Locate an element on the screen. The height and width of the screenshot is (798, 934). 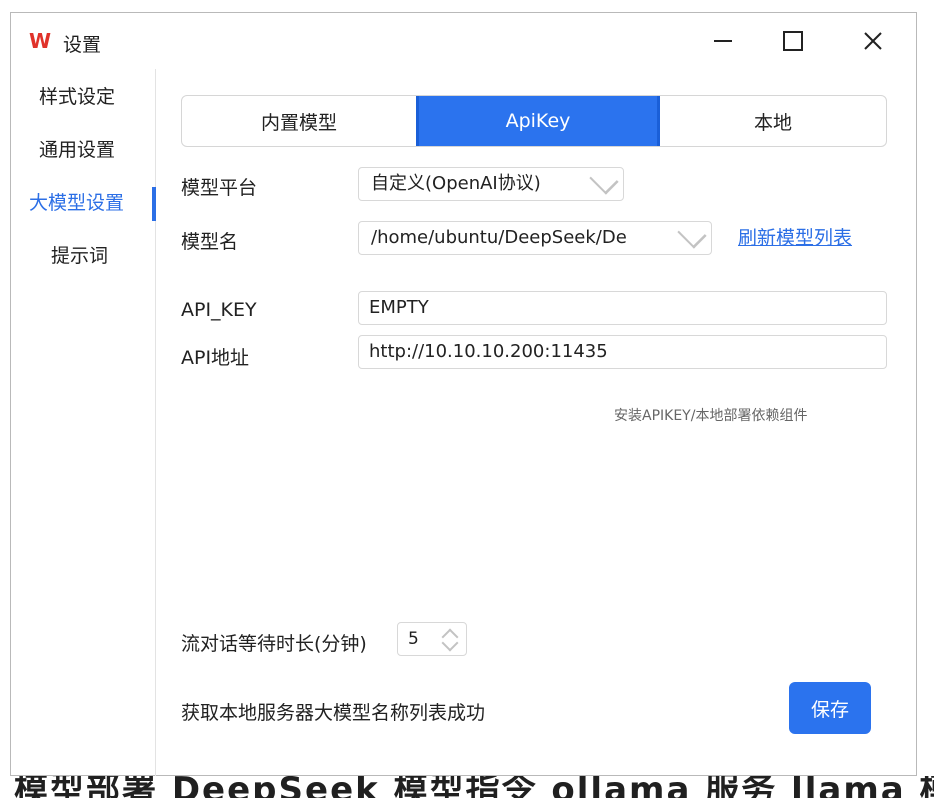
minimize-icon is located at coordinates (723, 41).